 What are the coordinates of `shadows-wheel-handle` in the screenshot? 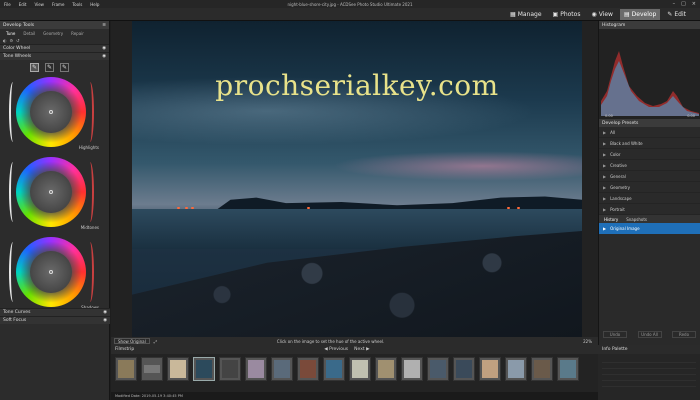 It's located at (51, 272).